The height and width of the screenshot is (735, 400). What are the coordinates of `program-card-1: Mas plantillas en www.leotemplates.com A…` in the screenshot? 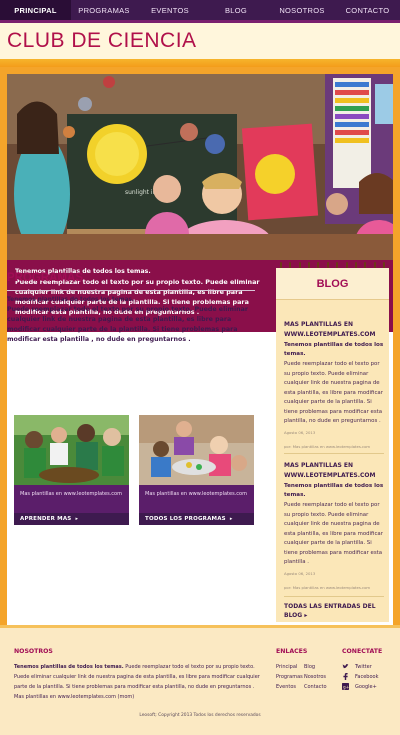 It's located at (71, 470).